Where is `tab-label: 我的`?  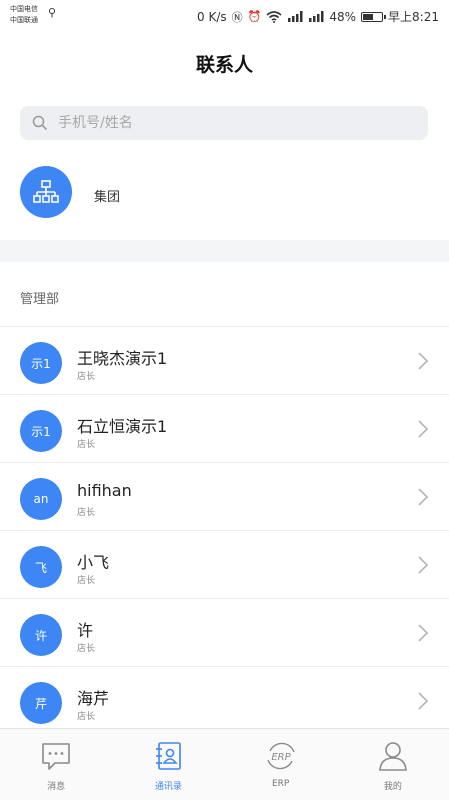 tab-label: 我的 is located at coordinates (392, 787).